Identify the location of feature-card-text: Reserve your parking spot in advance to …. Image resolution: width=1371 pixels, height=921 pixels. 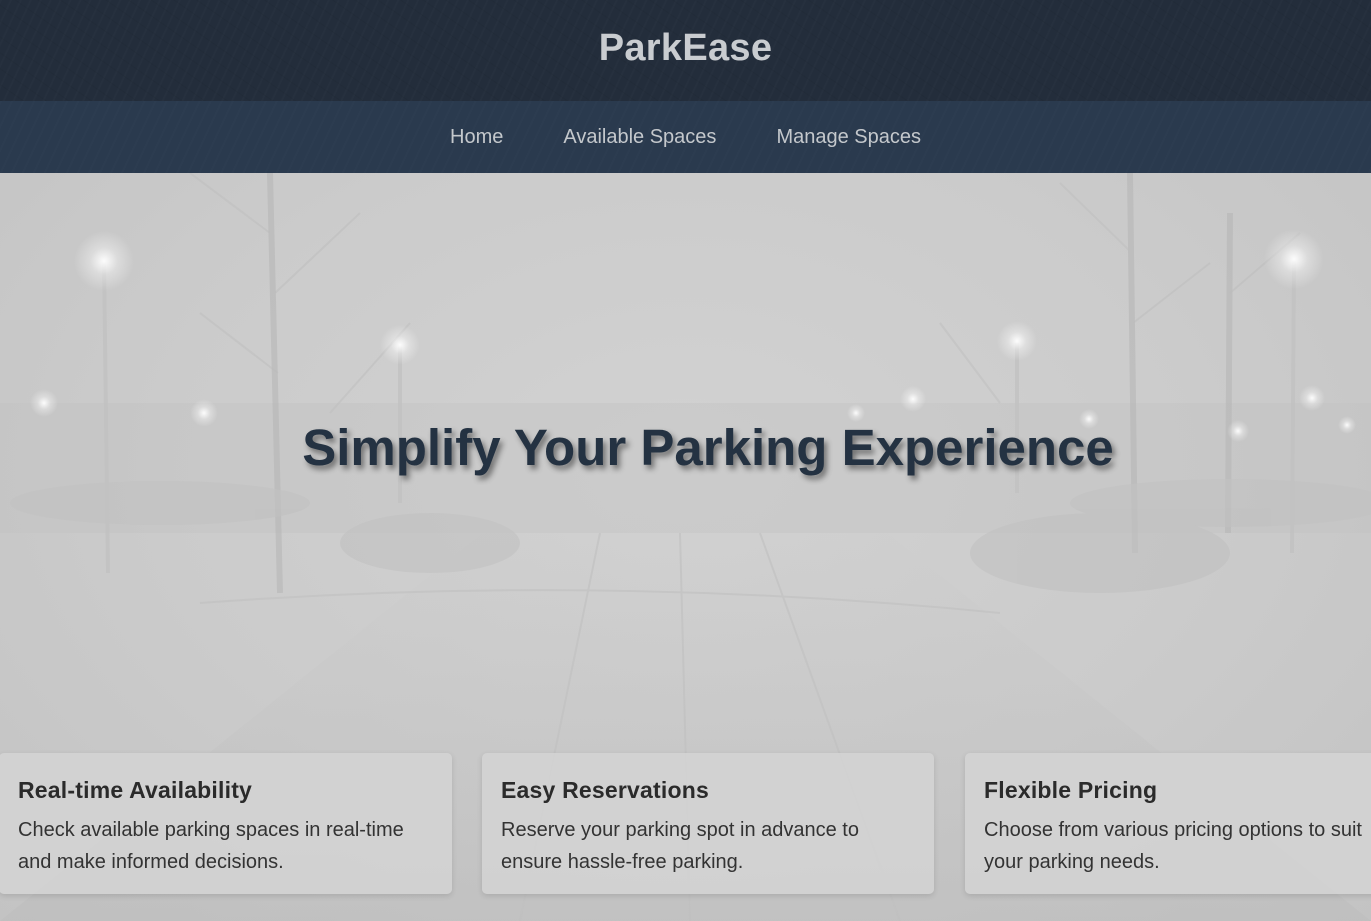
(680, 846).